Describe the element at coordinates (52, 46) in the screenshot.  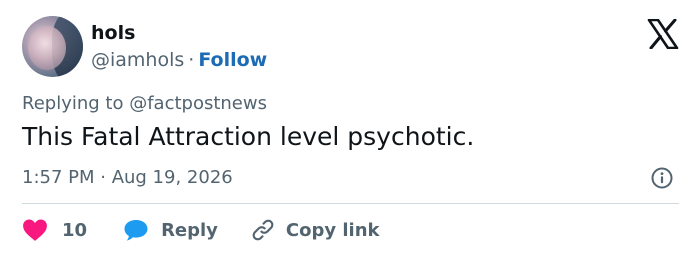
I see `avatar` at that location.